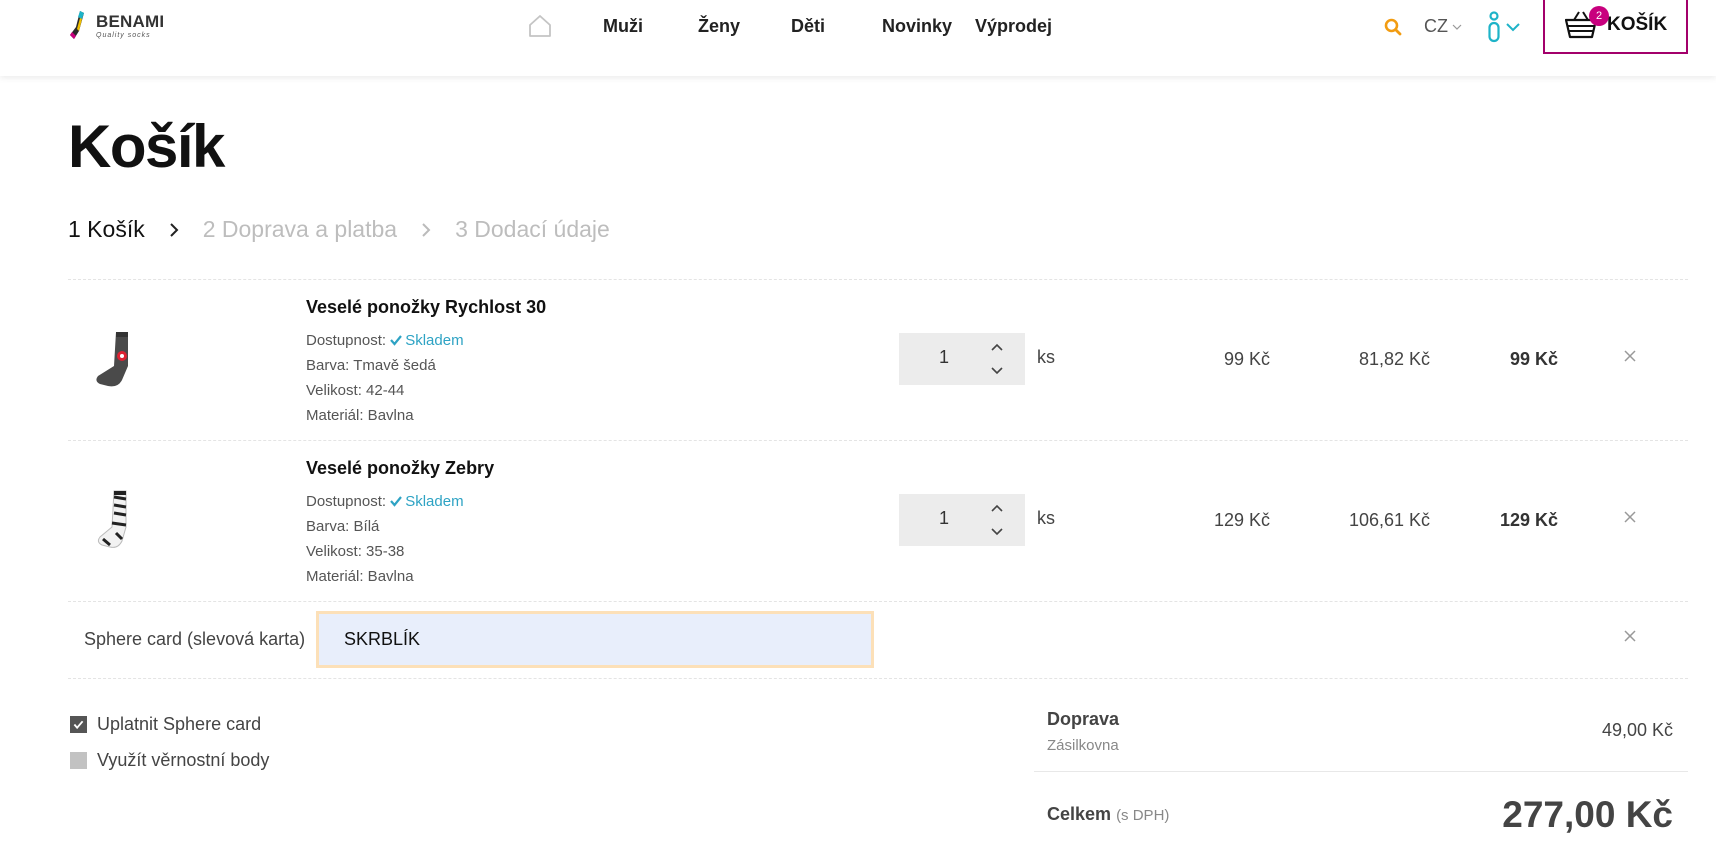  What do you see at coordinates (355, 551) in the screenshot?
I see `product-size: Velikost: 35-38` at bounding box center [355, 551].